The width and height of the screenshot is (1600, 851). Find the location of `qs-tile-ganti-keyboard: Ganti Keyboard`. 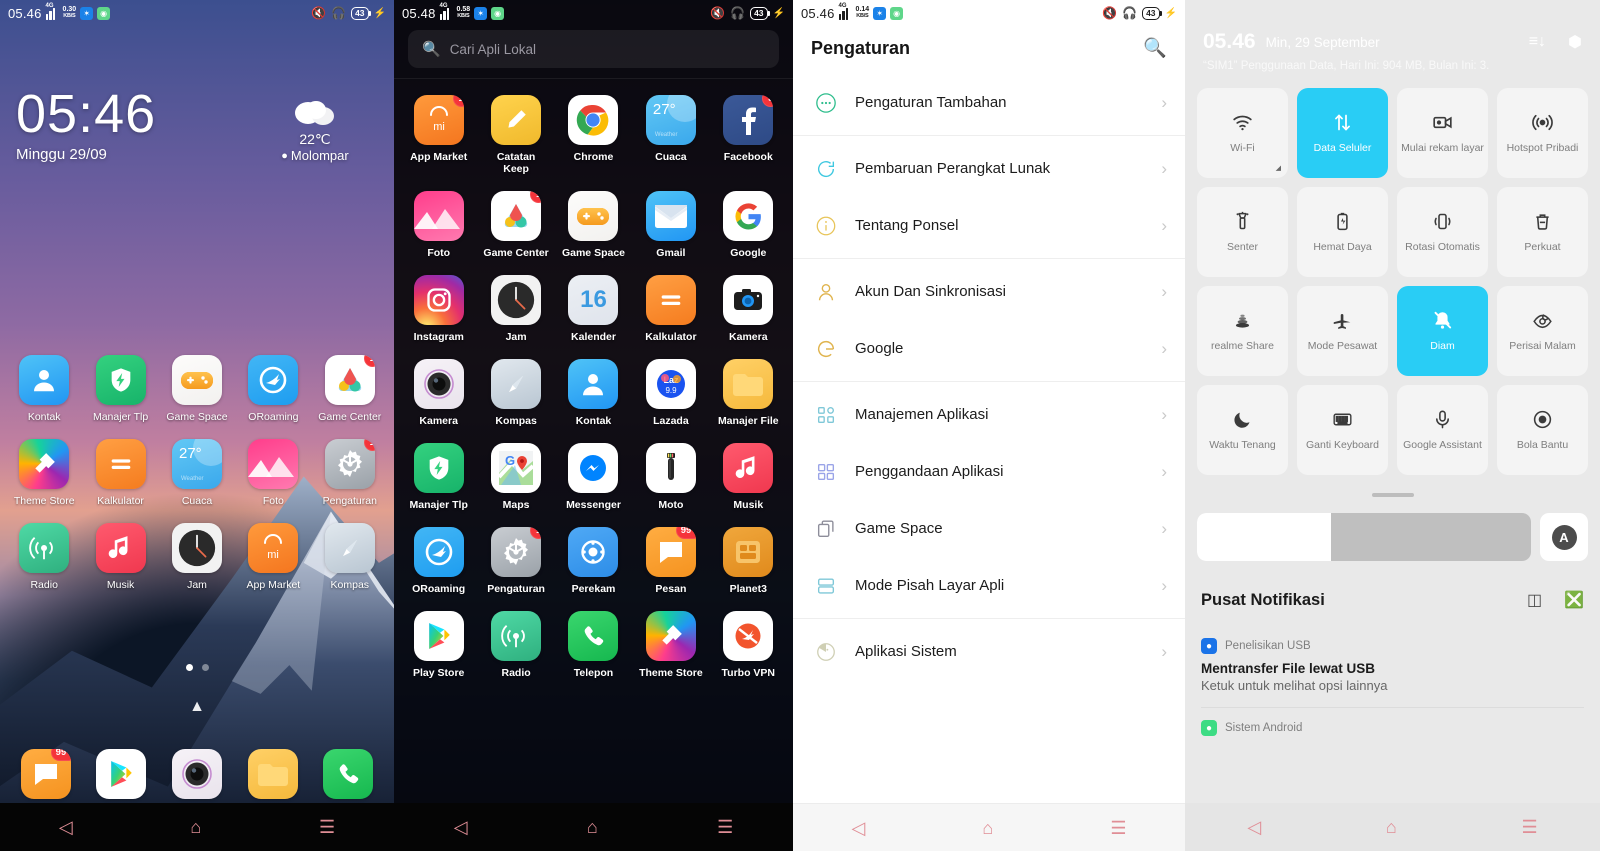

qs-tile-ganti-keyboard: Ganti Keyboard is located at coordinates (1342, 430).